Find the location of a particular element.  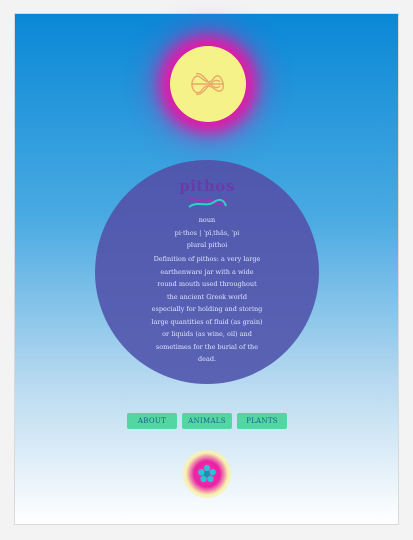

knot-icon is located at coordinates (207, 84).